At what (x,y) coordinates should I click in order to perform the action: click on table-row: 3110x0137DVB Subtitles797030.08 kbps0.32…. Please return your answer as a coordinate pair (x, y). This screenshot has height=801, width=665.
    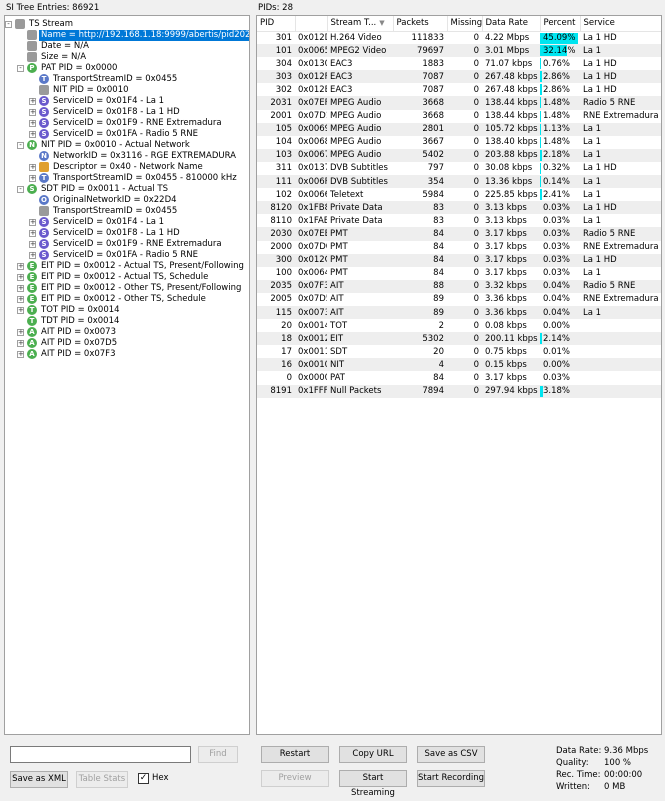
    Looking at the image, I should click on (459, 168).